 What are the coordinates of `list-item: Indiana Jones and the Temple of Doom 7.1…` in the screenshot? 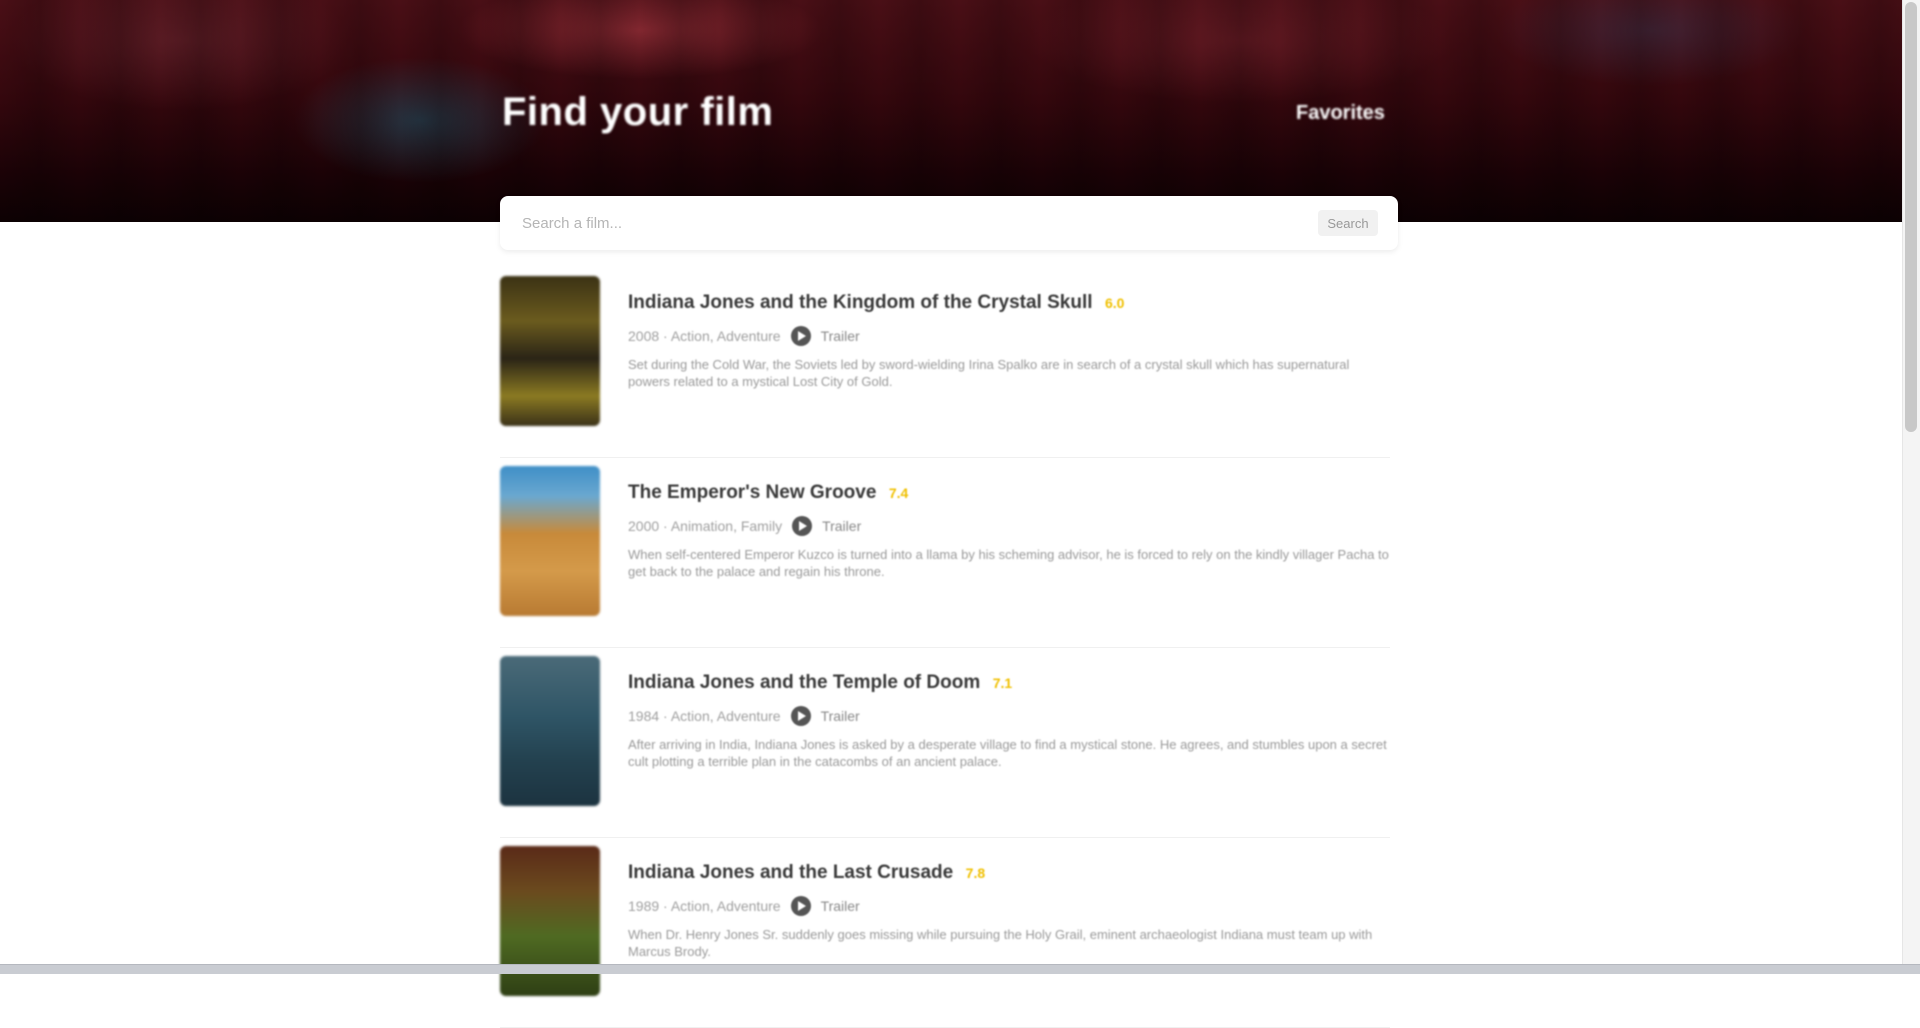 It's located at (945, 743).